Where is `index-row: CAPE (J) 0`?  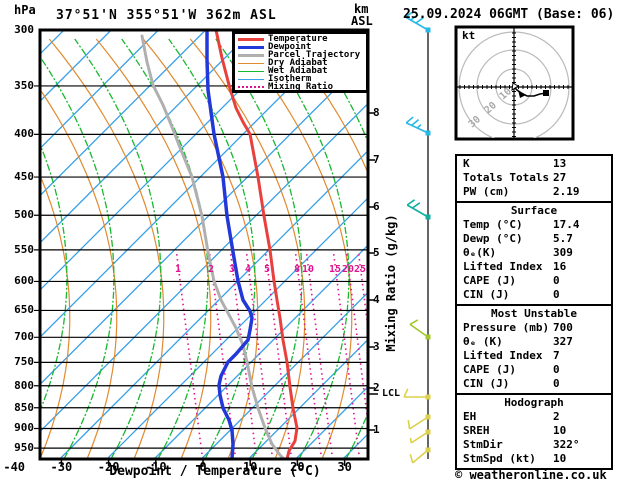
index-row: CAPE (J) 0 is located at coordinates (534, 281).